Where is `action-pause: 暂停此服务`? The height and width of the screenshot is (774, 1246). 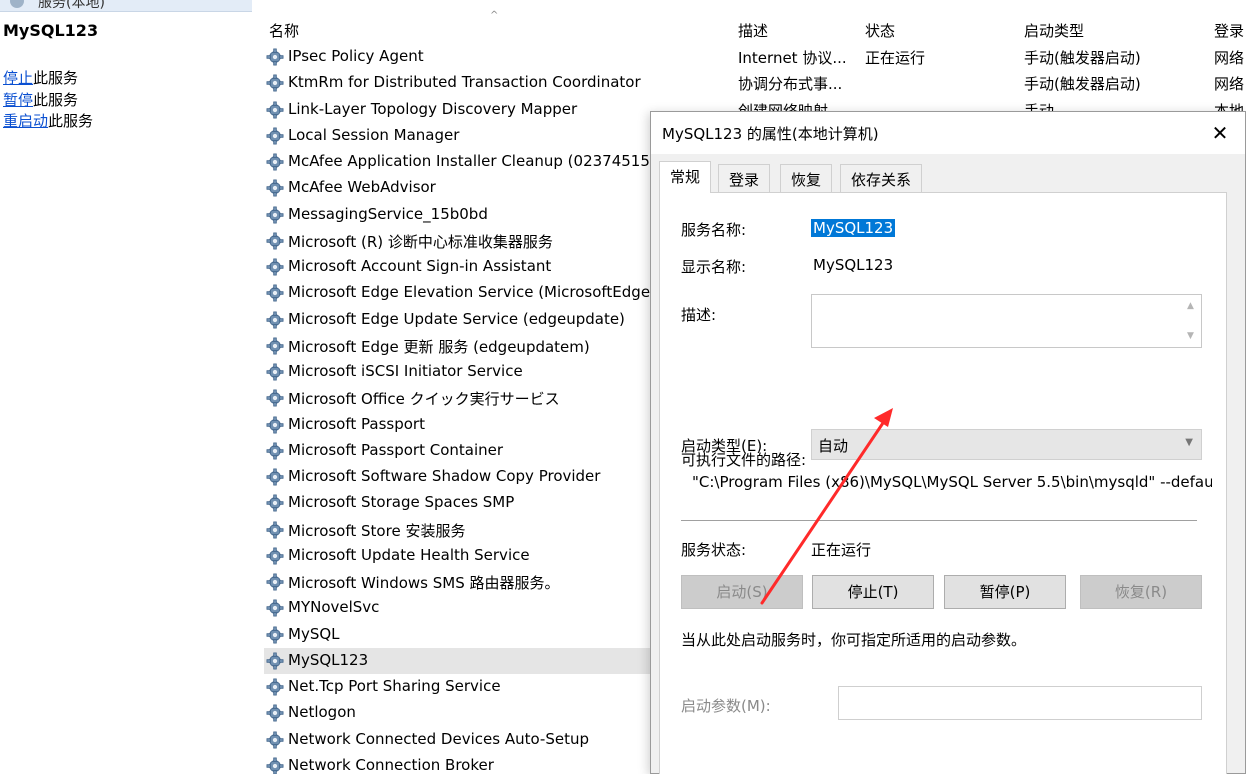
action-pause: 暂停此服务 is located at coordinates (40, 99).